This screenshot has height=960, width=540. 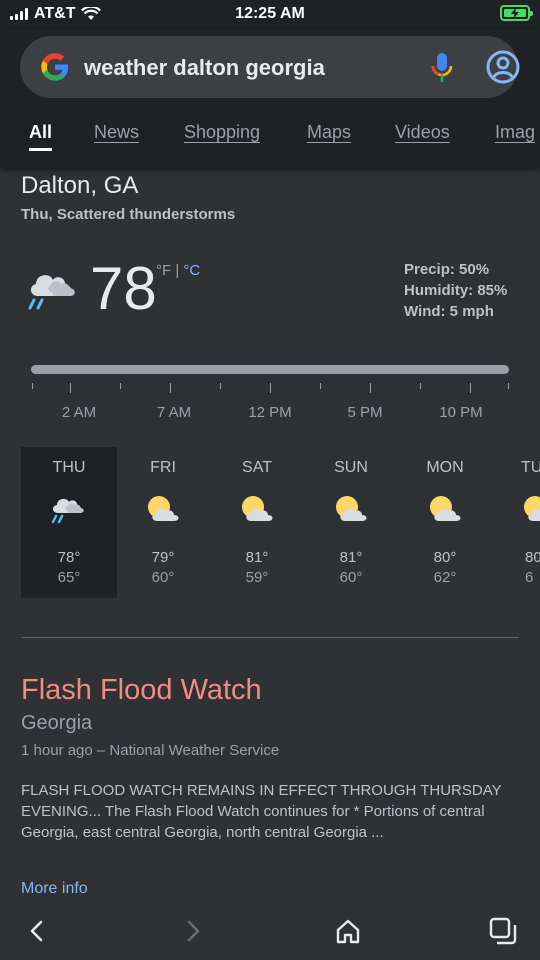 I want to click on hourly-timeline, so click(x=270, y=369).